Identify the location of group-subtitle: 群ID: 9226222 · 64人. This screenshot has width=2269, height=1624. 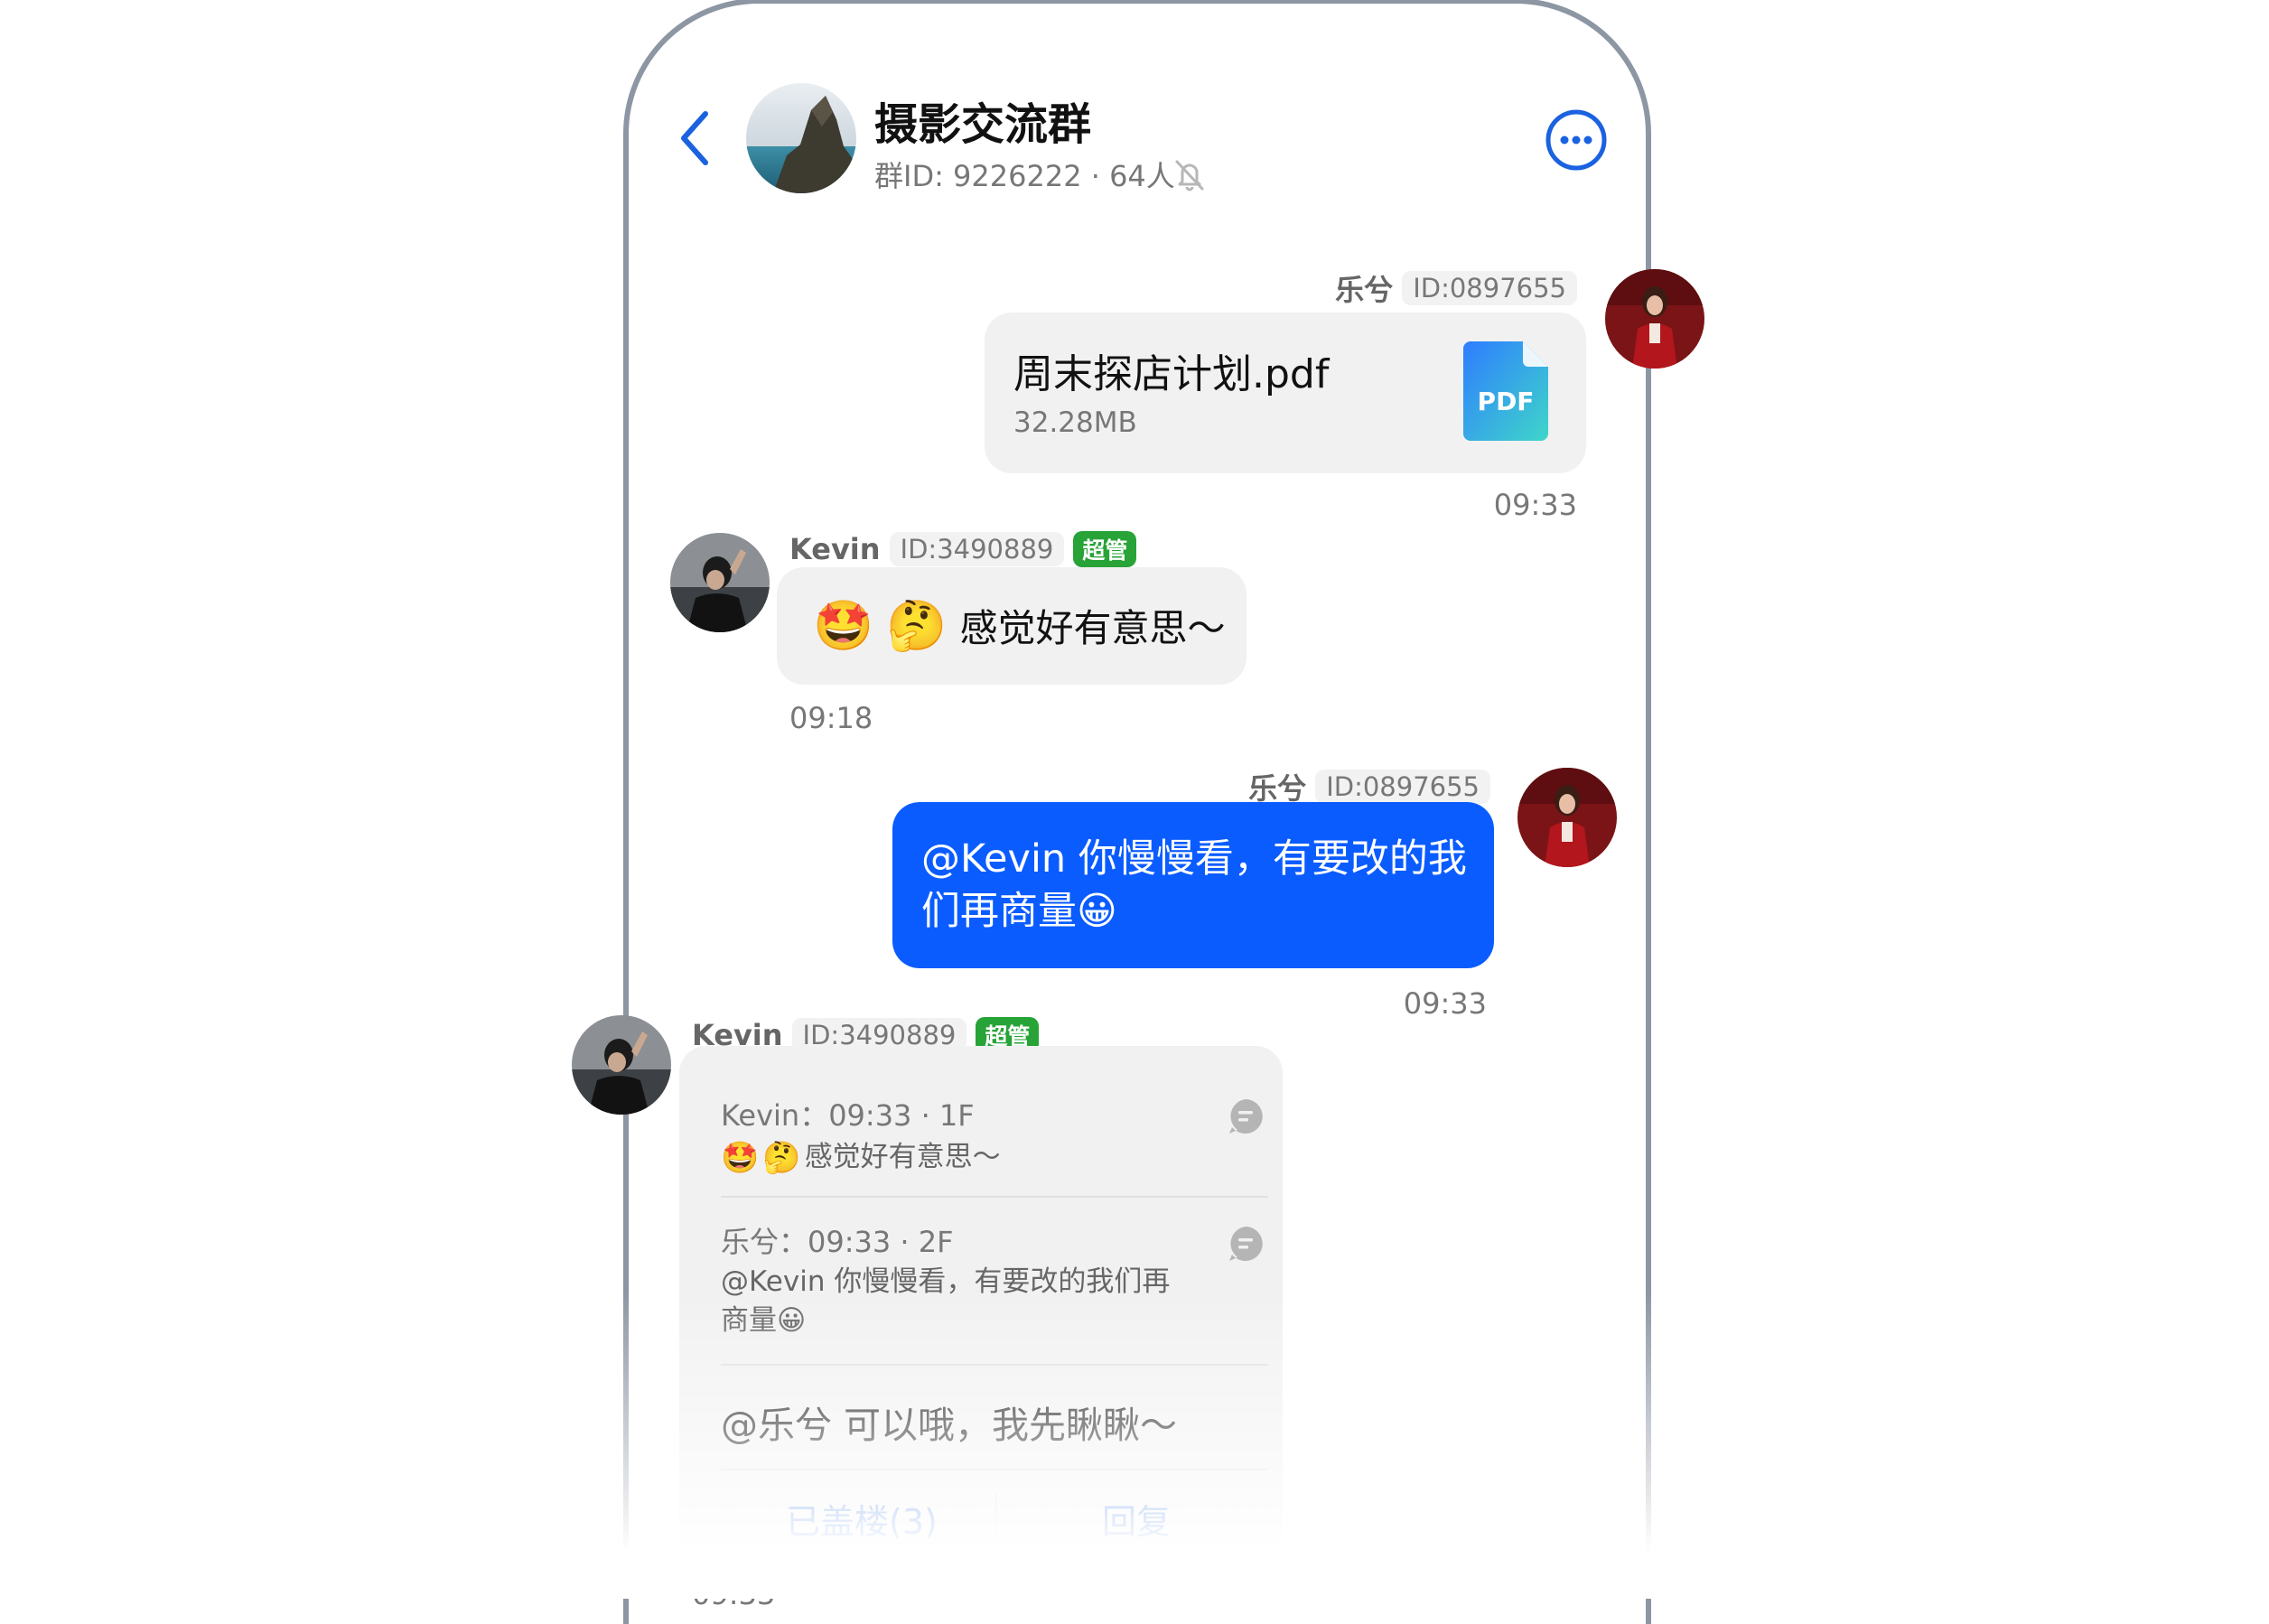
(1024, 176).